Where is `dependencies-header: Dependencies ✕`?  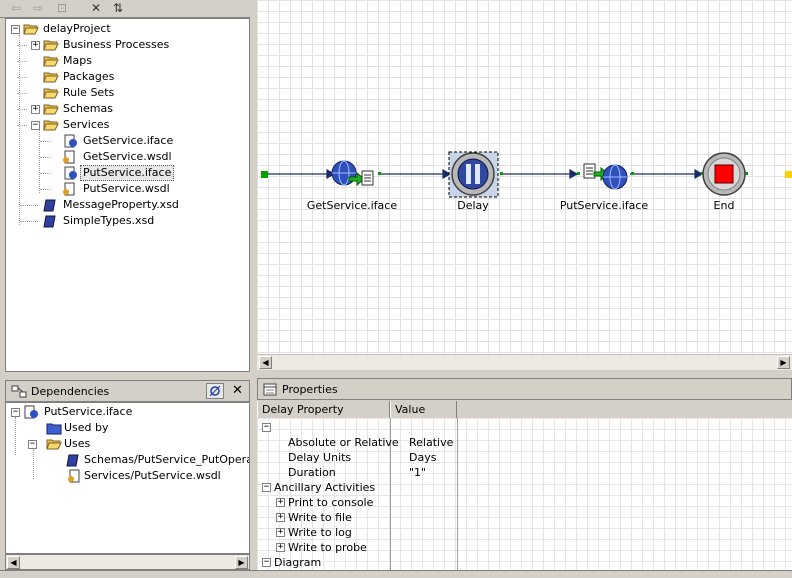
dependencies-header: Dependencies ✕ is located at coordinates (127, 391).